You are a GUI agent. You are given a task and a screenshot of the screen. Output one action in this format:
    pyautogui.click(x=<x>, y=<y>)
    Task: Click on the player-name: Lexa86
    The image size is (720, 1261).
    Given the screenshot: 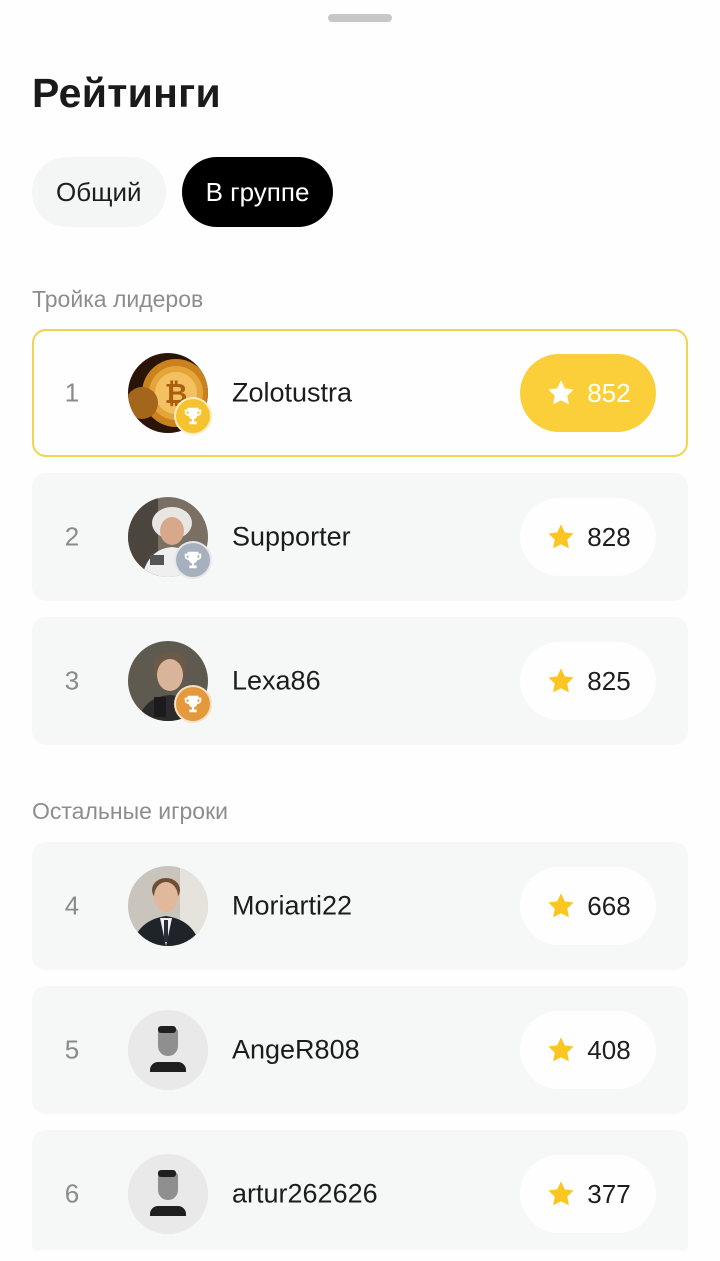 What is the action you would take?
    pyautogui.click(x=276, y=680)
    